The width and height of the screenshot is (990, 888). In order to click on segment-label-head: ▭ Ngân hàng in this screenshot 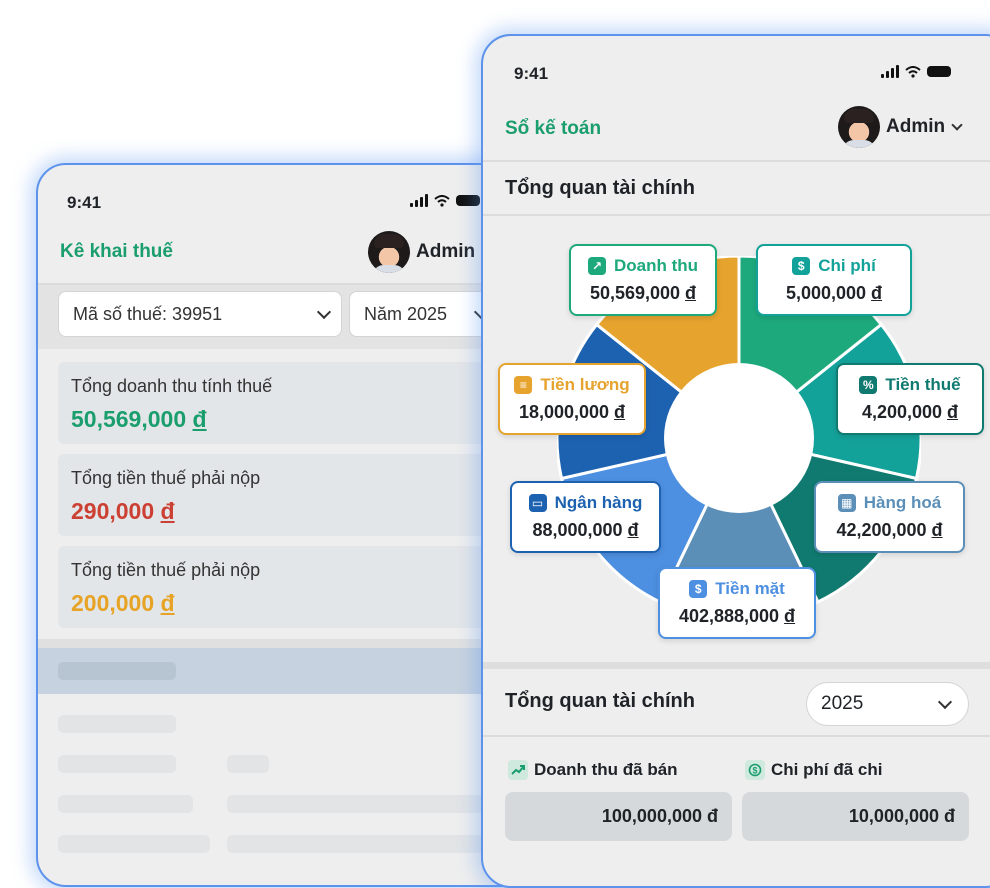, I will do `click(585, 503)`.